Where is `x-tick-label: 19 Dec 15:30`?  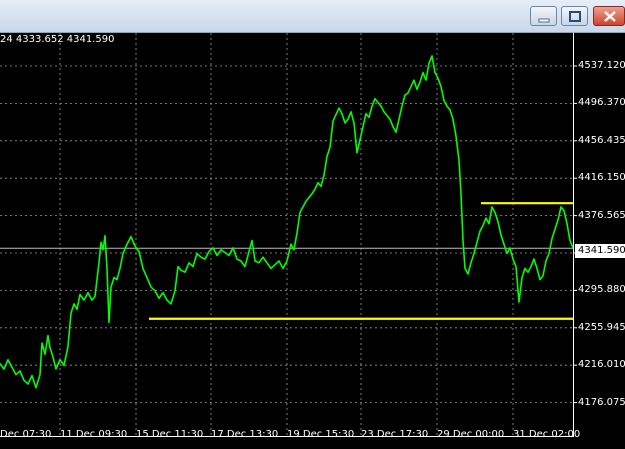 x-tick-label: 19 Dec 15:30 is located at coordinates (321, 434).